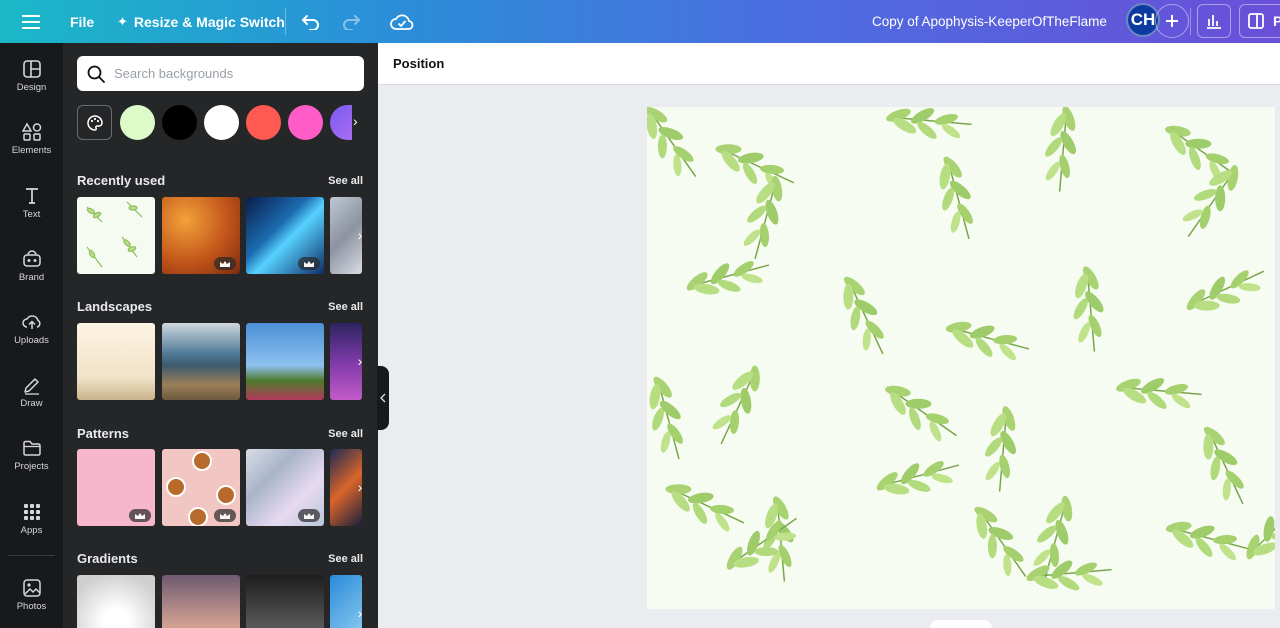  I want to click on section-title: Landscapes, so click(115, 306).